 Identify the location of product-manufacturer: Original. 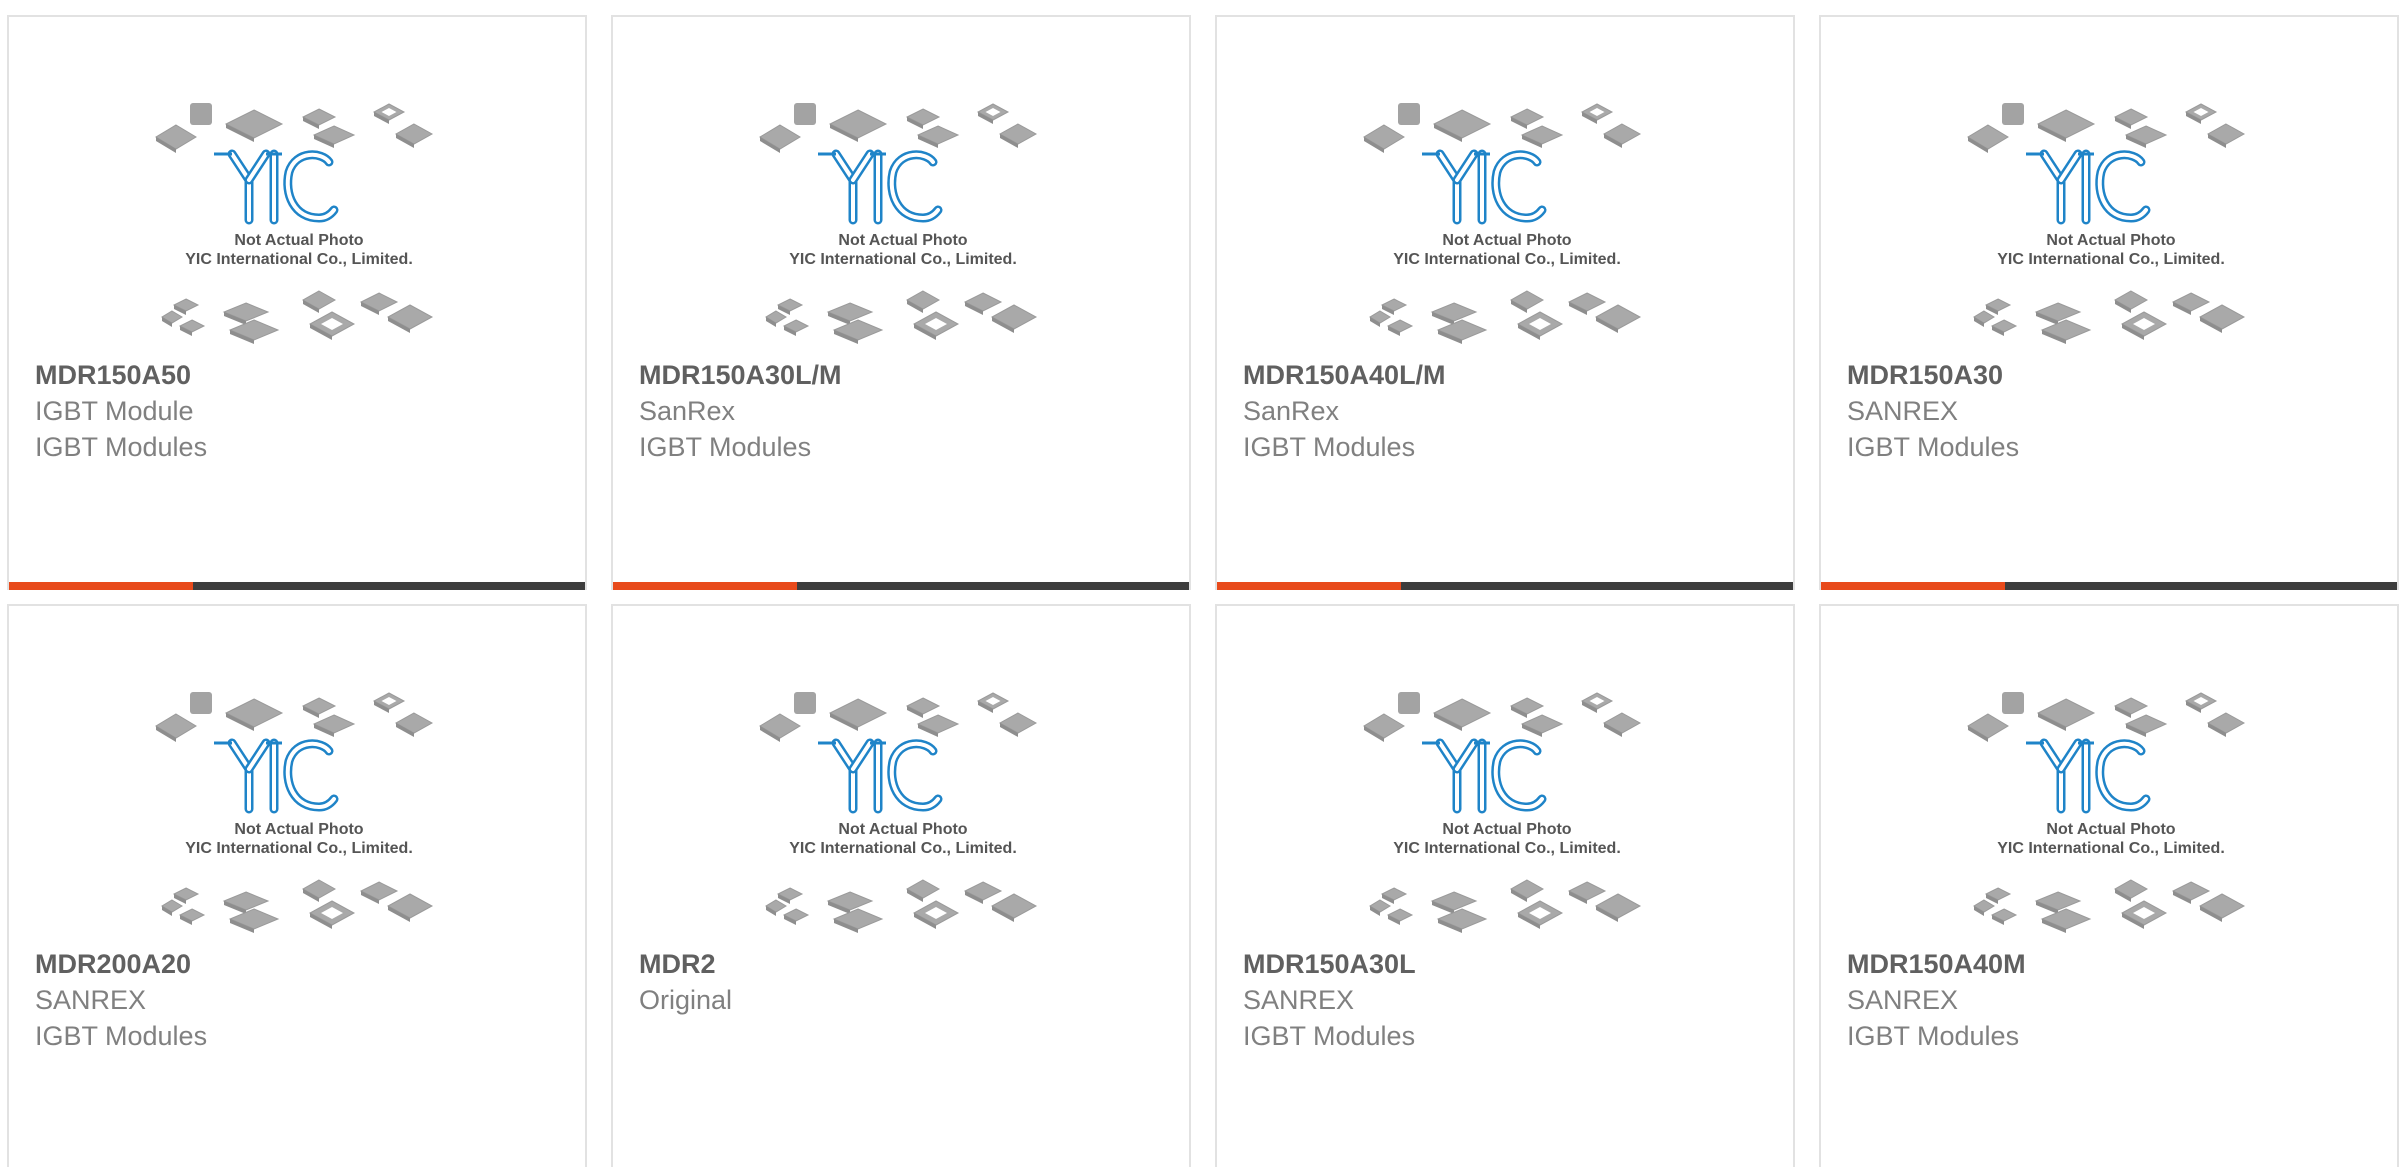
(686, 1000).